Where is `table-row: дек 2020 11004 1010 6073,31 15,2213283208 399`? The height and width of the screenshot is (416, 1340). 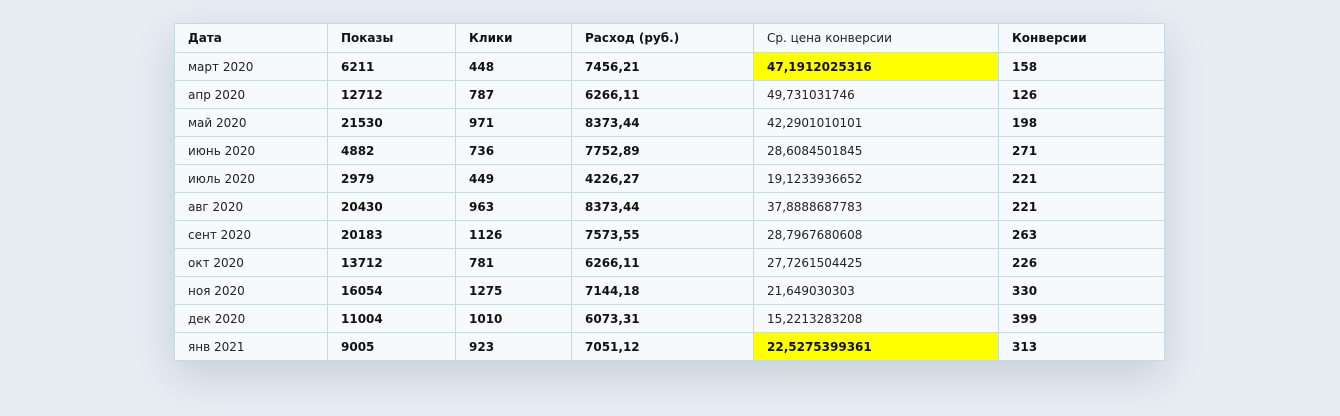
table-row: дек 2020 11004 1010 6073,31 15,2213283208 399 is located at coordinates (669, 318).